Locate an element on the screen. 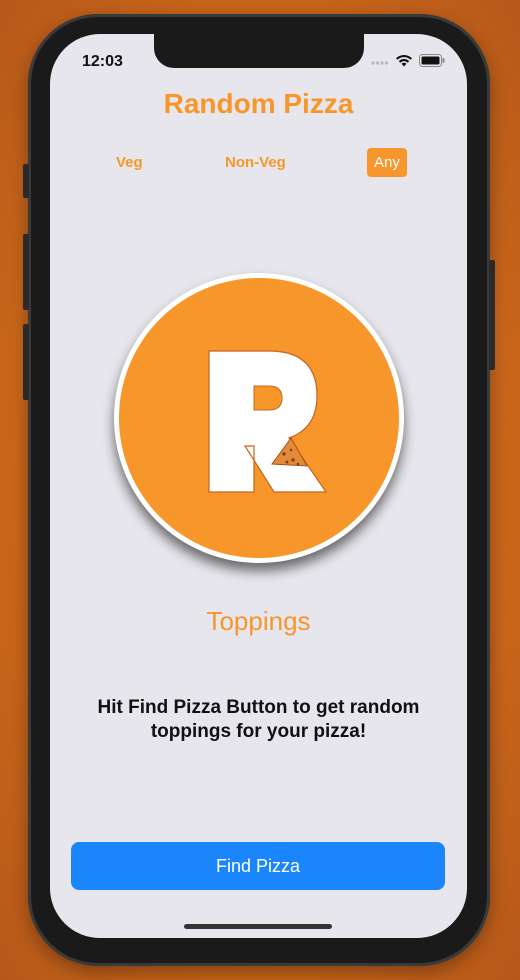 The image size is (520, 980). wifi-icon is located at coordinates (404, 63).